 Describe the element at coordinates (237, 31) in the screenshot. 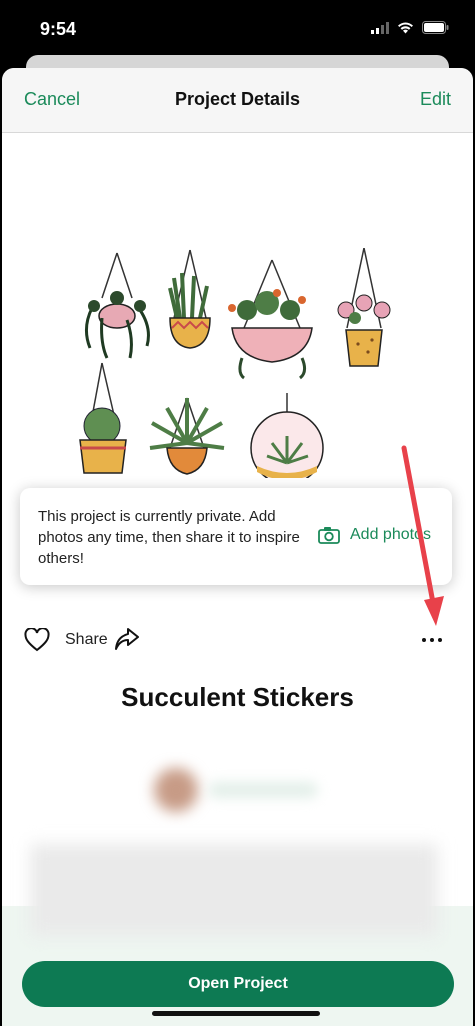

I see `status-bar: 9:54` at that location.